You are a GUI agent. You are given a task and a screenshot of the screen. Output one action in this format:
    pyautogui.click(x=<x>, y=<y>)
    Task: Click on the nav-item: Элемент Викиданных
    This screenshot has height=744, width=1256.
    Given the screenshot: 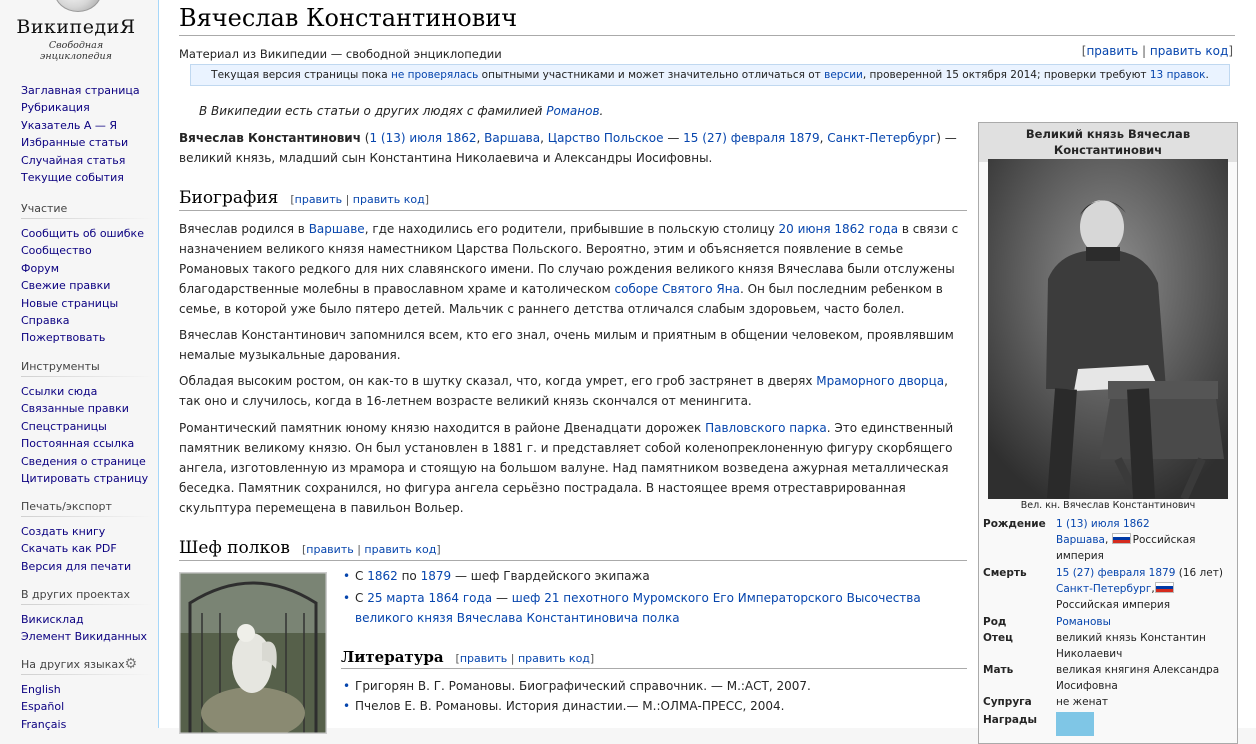 What is the action you would take?
    pyautogui.click(x=87, y=636)
    